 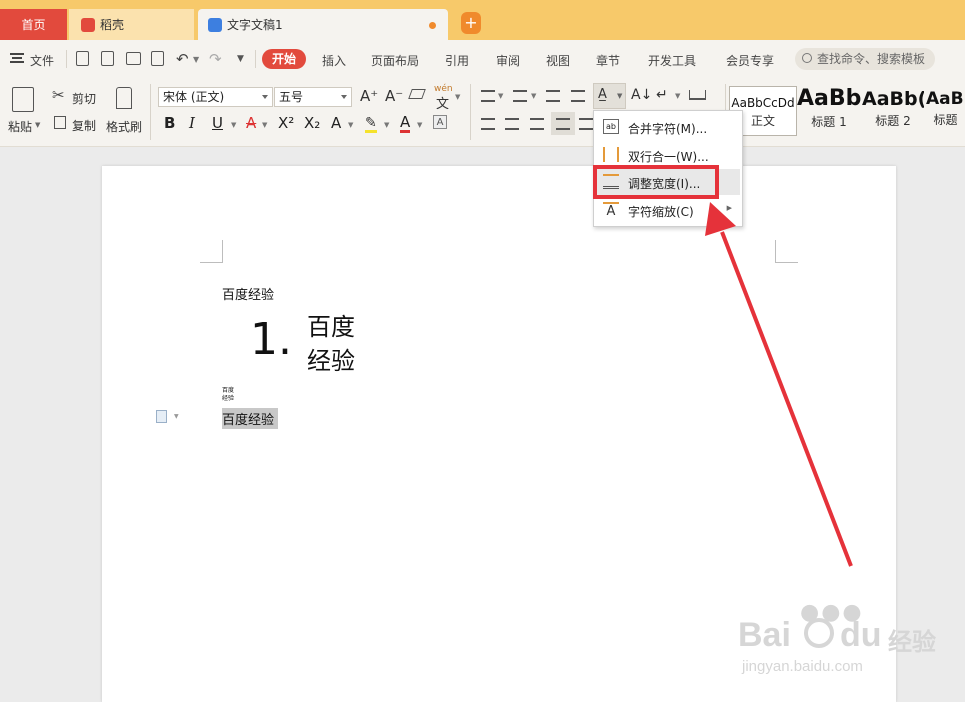 What do you see at coordinates (912, 642) in the screenshot?
I see `watermark-brand-cn: 经验` at bounding box center [912, 642].